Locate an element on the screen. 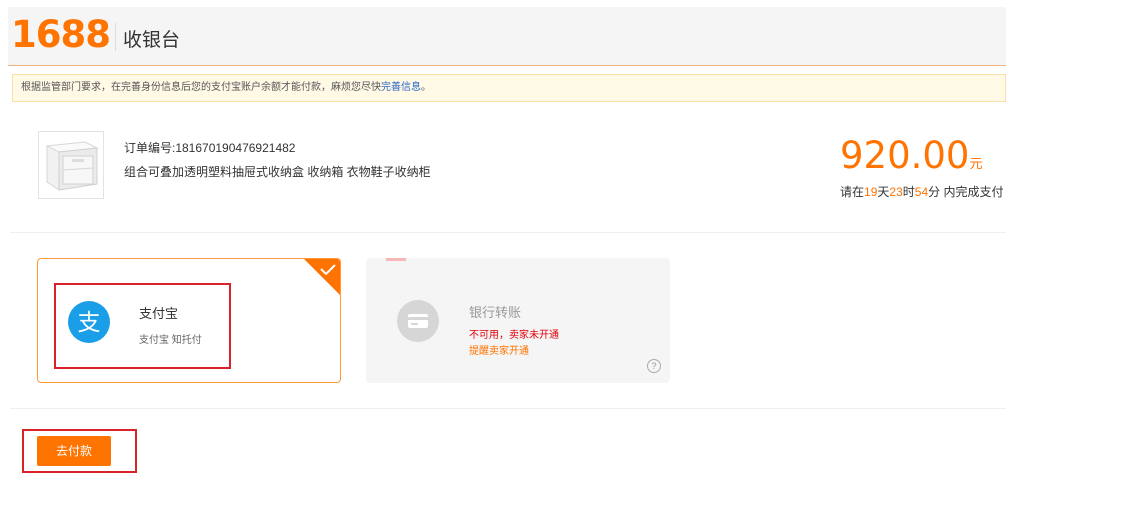 The image size is (1124, 510). deadline-days-unit: 天 is located at coordinates (883, 192).